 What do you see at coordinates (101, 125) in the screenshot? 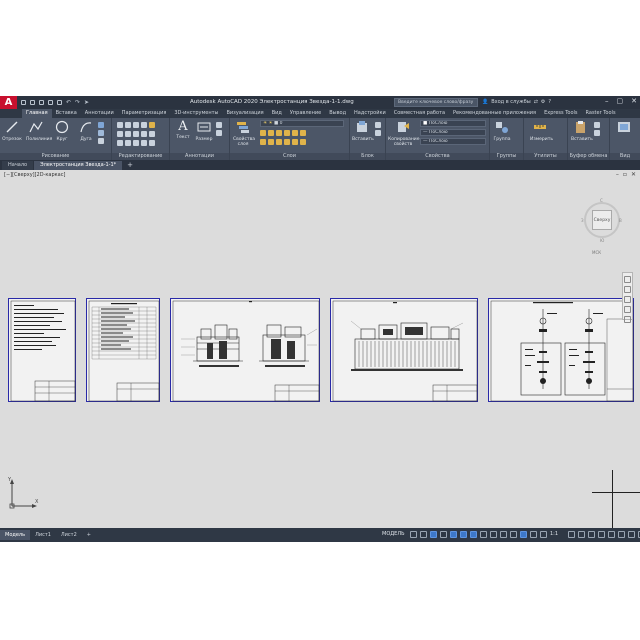
I see `rectangle-icon` at bounding box center [101, 125].